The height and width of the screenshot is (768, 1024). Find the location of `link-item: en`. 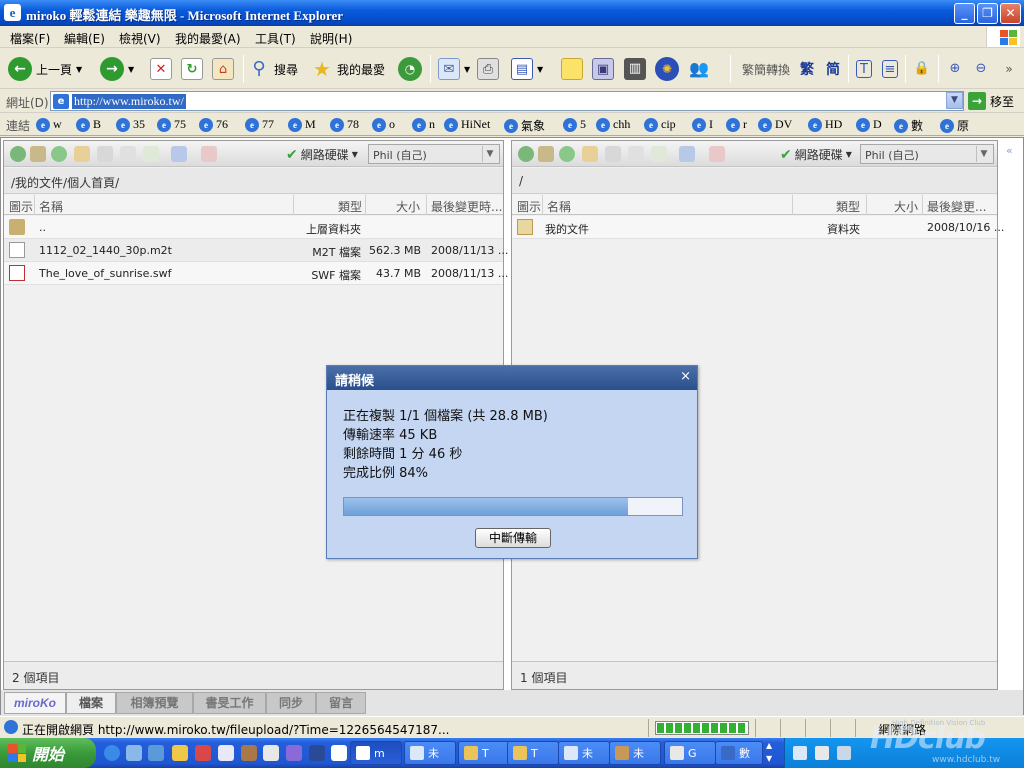

link-item: en is located at coordinates (423, 124).